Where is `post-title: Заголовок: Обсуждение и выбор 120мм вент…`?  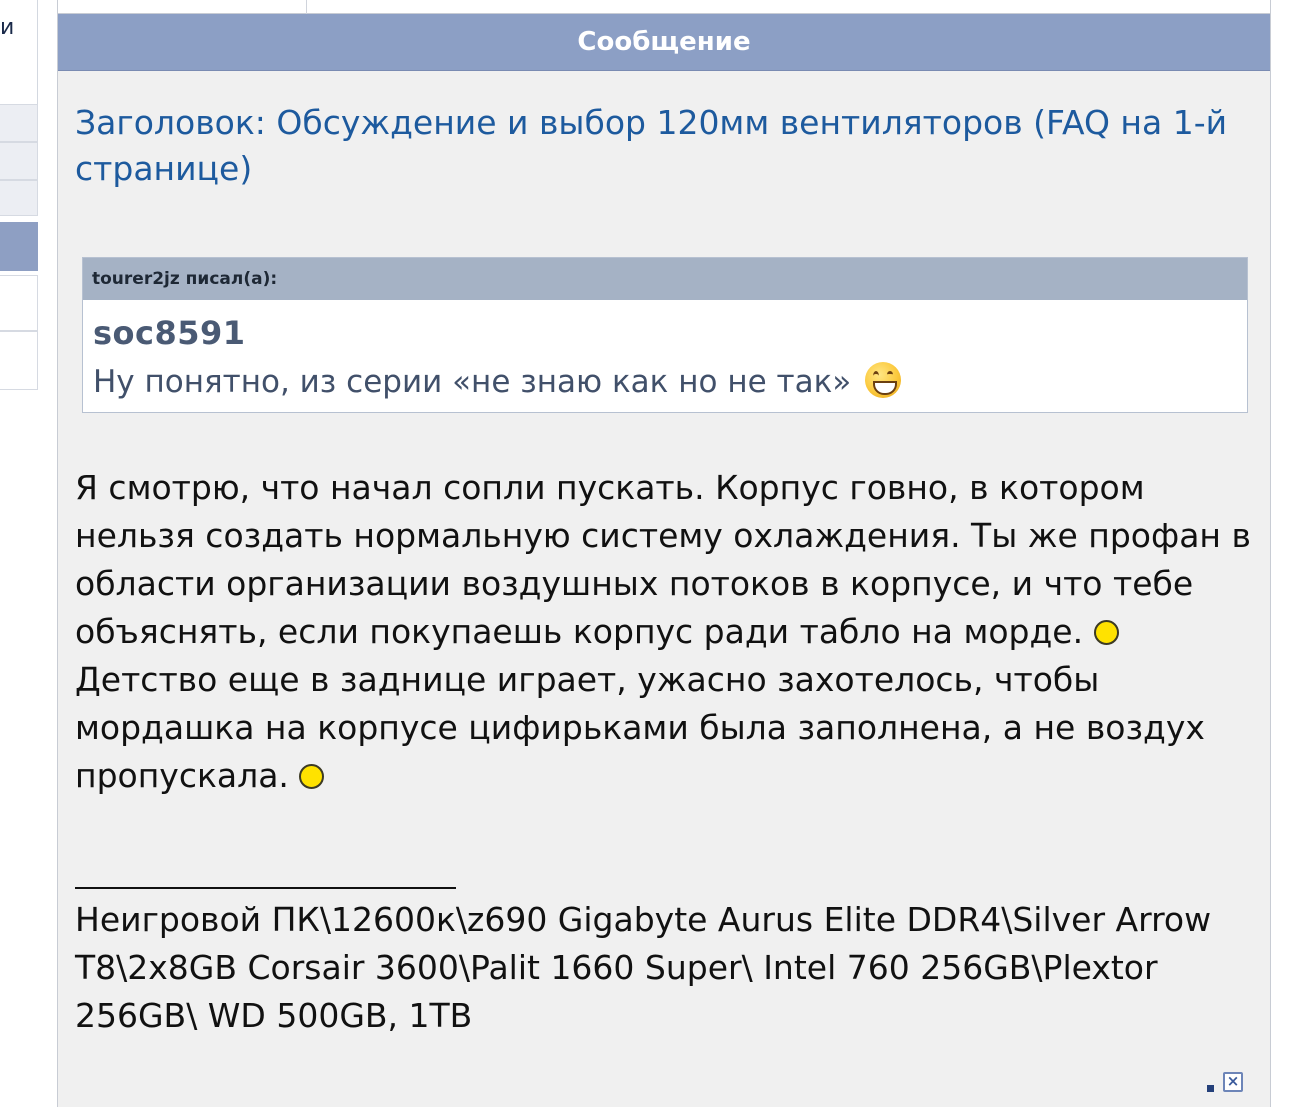
post-title: Заголовок: Обсуждение и выбор 120мм вент… is located at coordinates (651, 145).